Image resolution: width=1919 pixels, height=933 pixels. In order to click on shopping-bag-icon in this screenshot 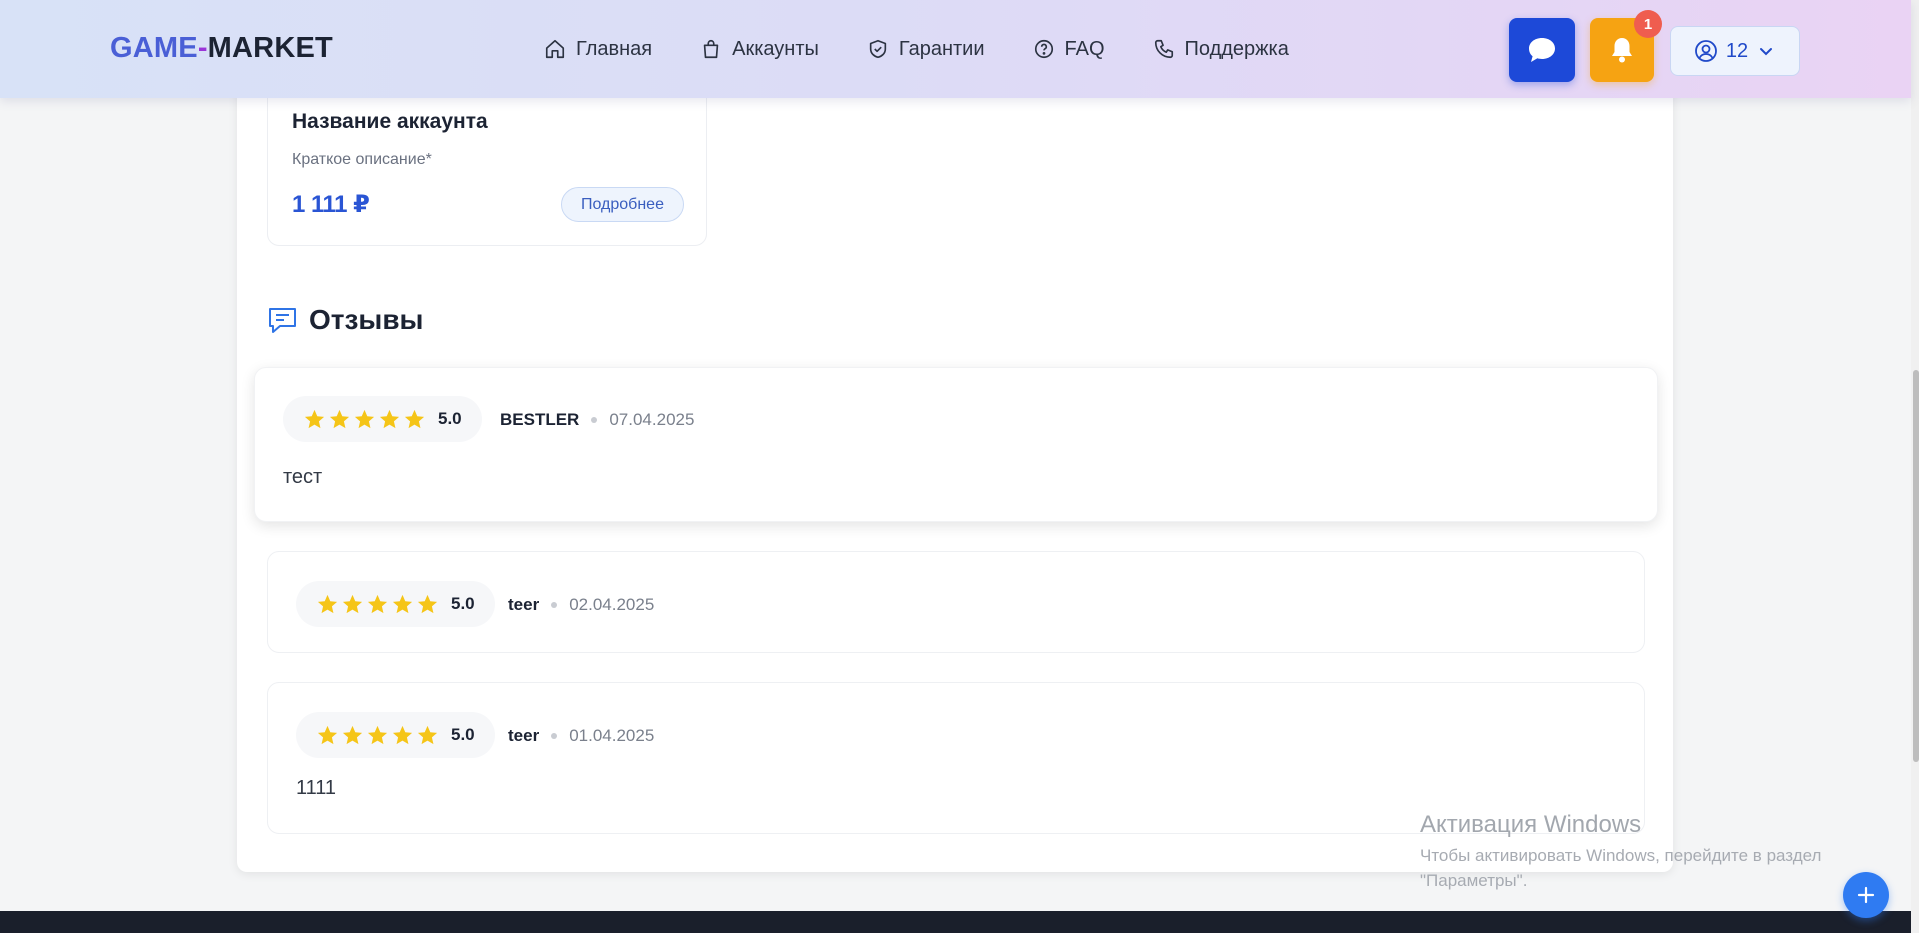, I will do `click(711, 49)`.